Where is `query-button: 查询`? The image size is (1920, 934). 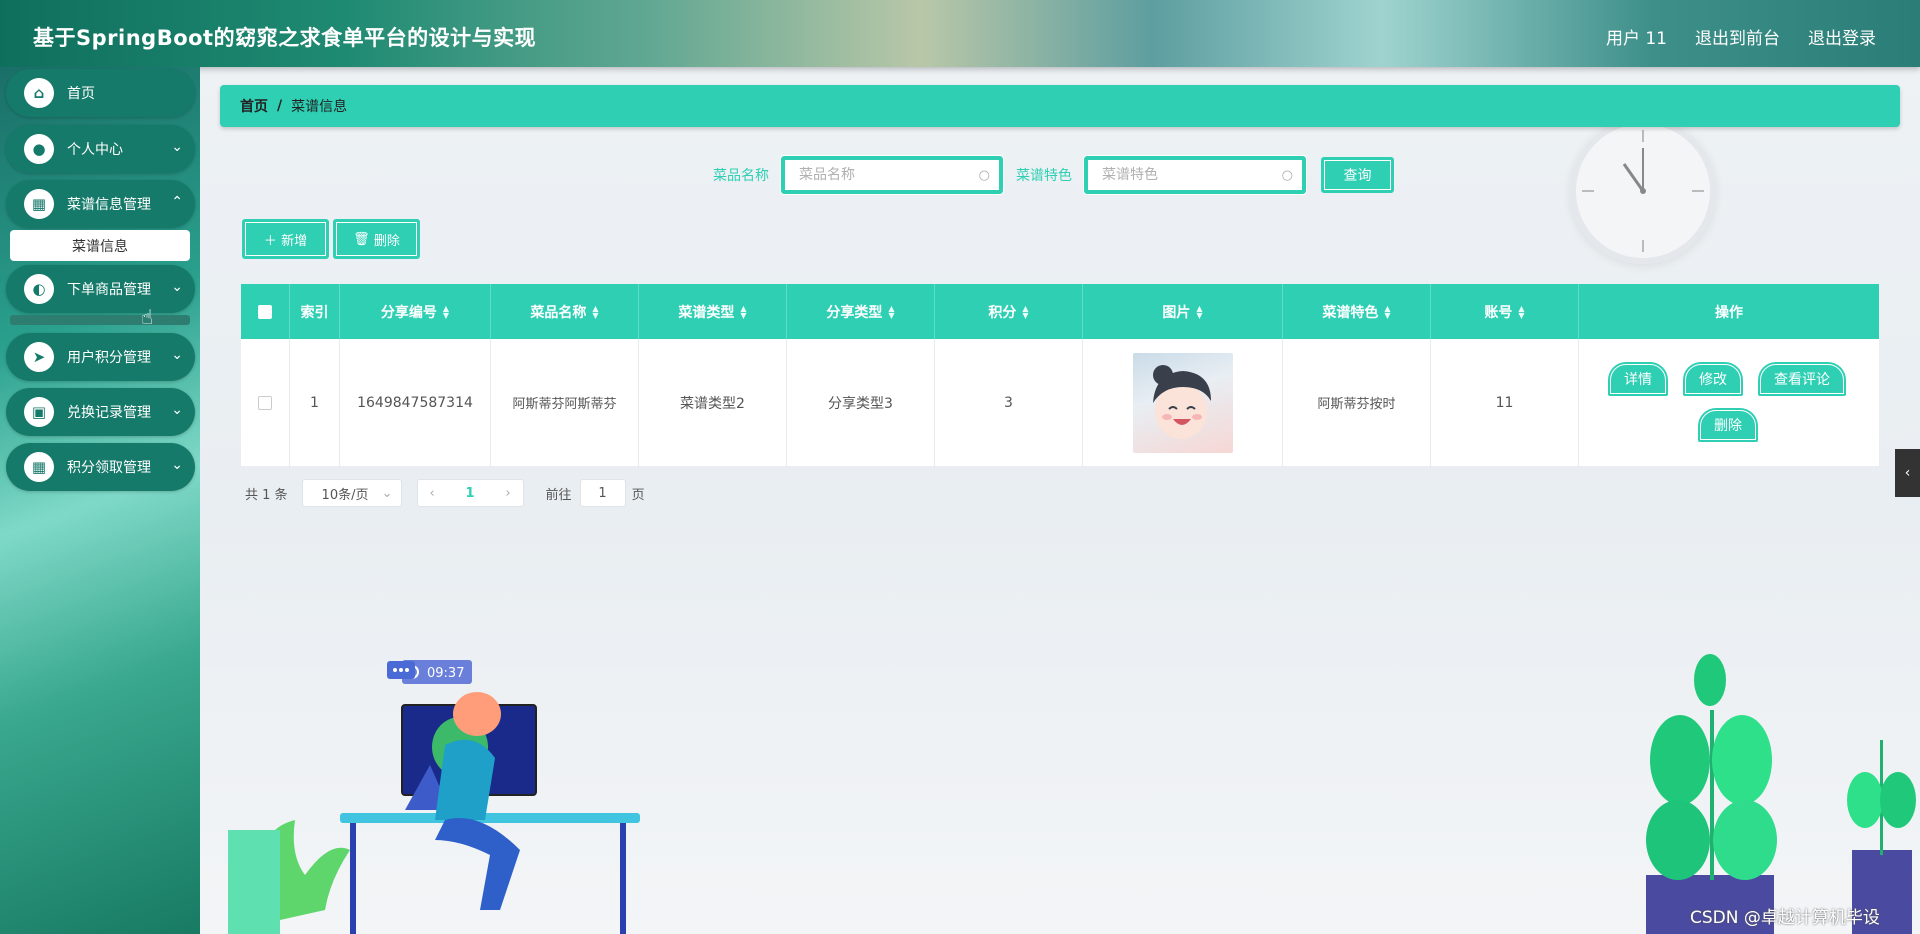 query-button: 查询 is located at coordinates (1357, 175).